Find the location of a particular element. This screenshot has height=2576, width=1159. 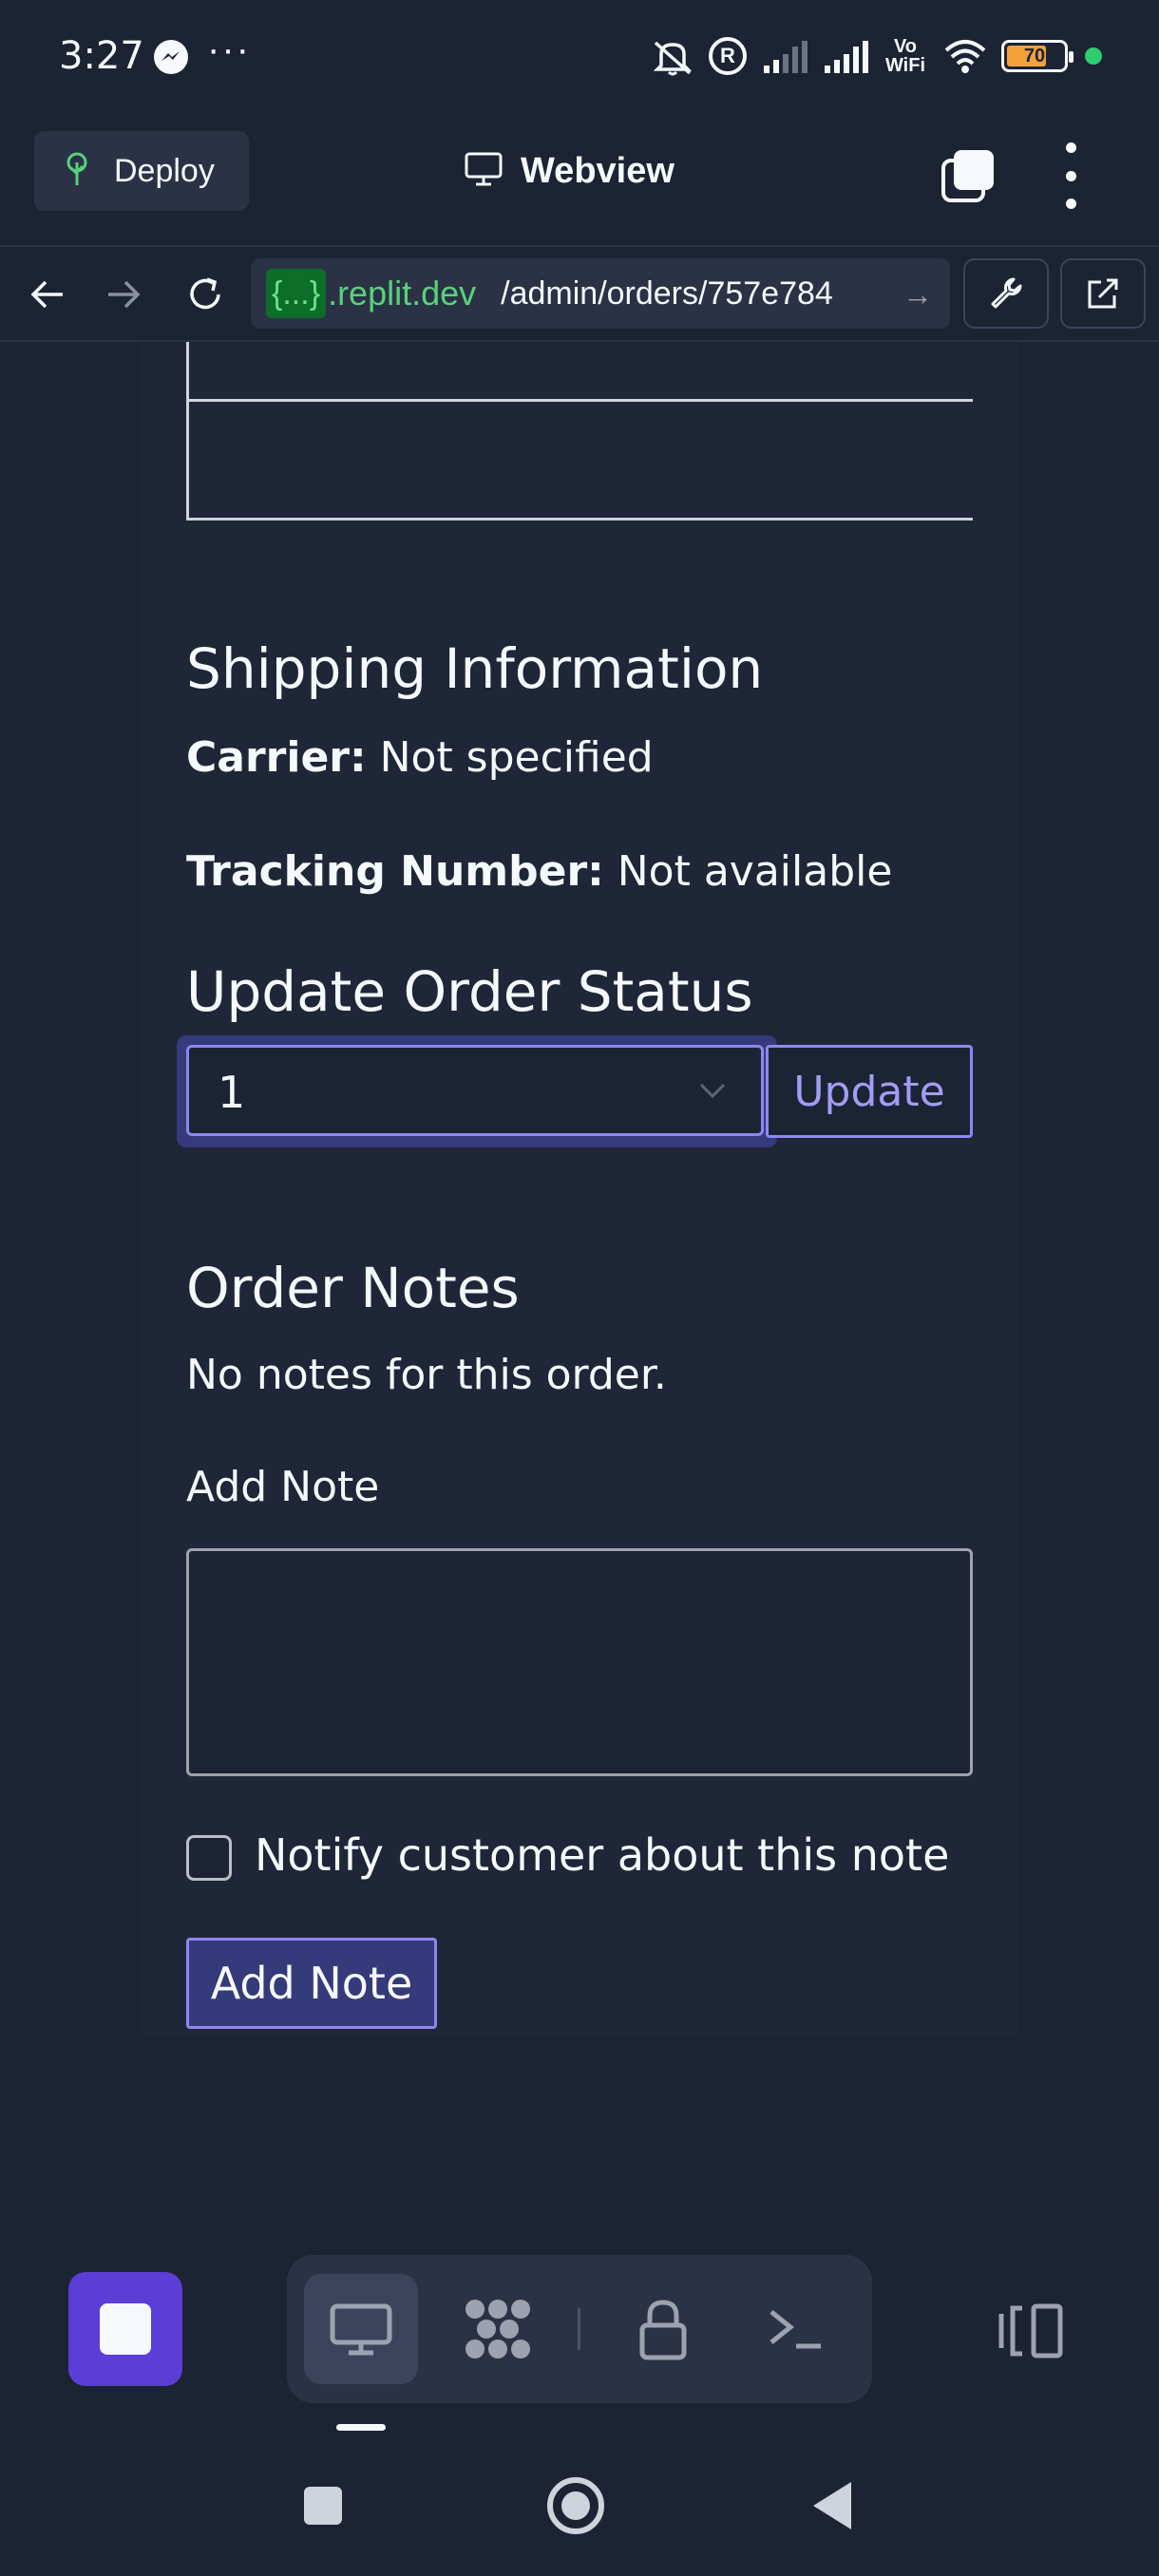

vowifi-icon: Vo WiFi is located at coordinates (905, 56).